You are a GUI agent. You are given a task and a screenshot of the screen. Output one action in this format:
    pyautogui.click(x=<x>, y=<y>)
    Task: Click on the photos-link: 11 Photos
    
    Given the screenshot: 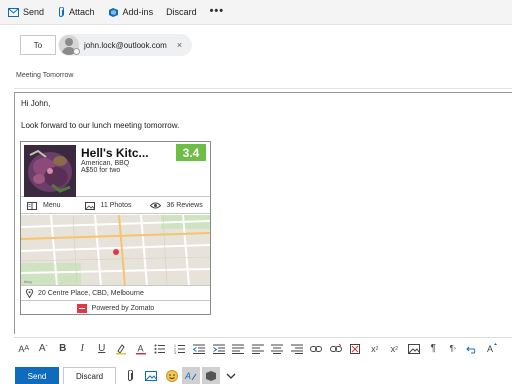 What is the action you would take?
    pyautogui.click(x=108, y=205)
    